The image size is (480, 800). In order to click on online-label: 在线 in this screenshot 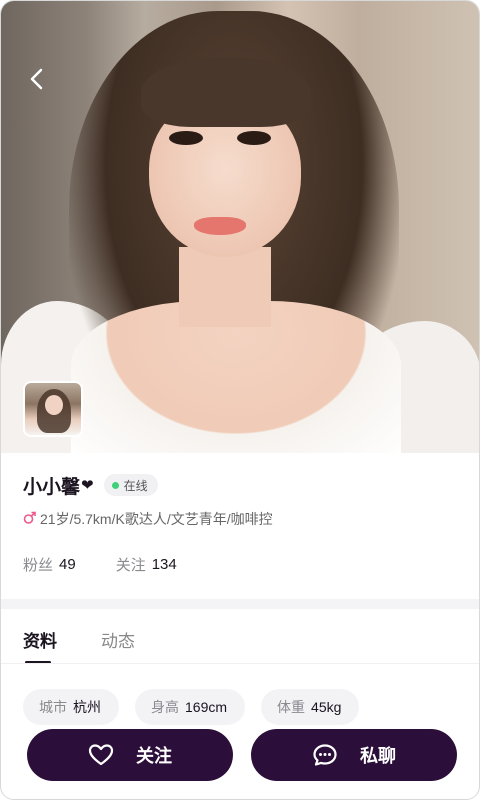, I will do `click(135, 485)`.